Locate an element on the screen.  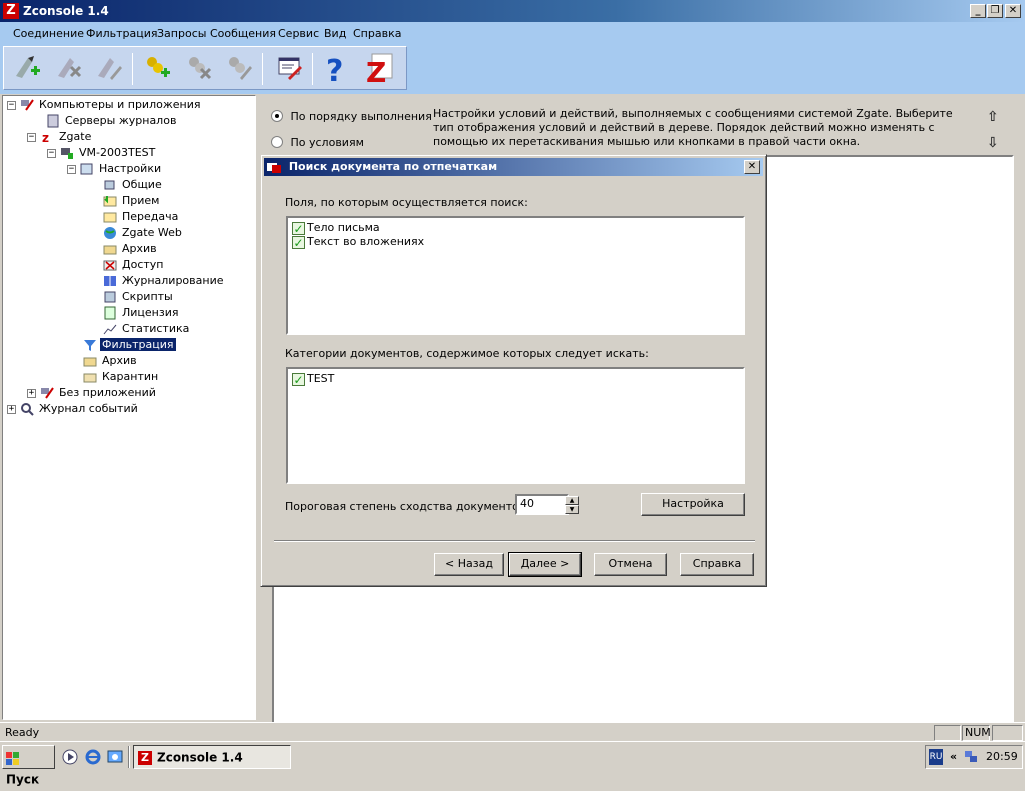
add-item-icon is located at coordinates (157, 69).